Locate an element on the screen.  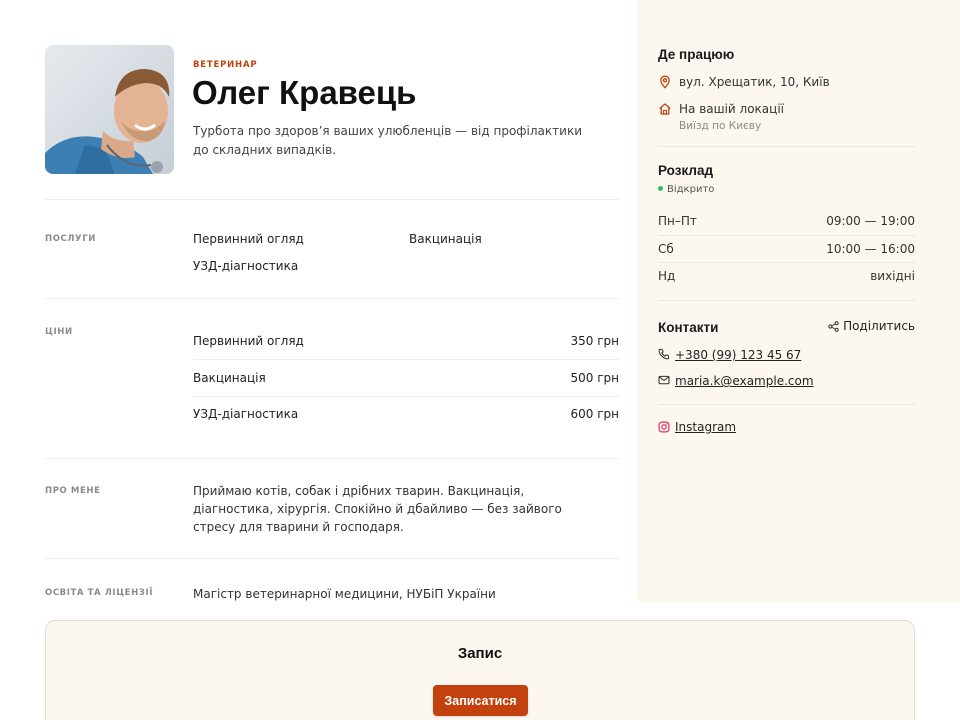
schedule-day: Пн–Пт is located at coordinates (677, 221).